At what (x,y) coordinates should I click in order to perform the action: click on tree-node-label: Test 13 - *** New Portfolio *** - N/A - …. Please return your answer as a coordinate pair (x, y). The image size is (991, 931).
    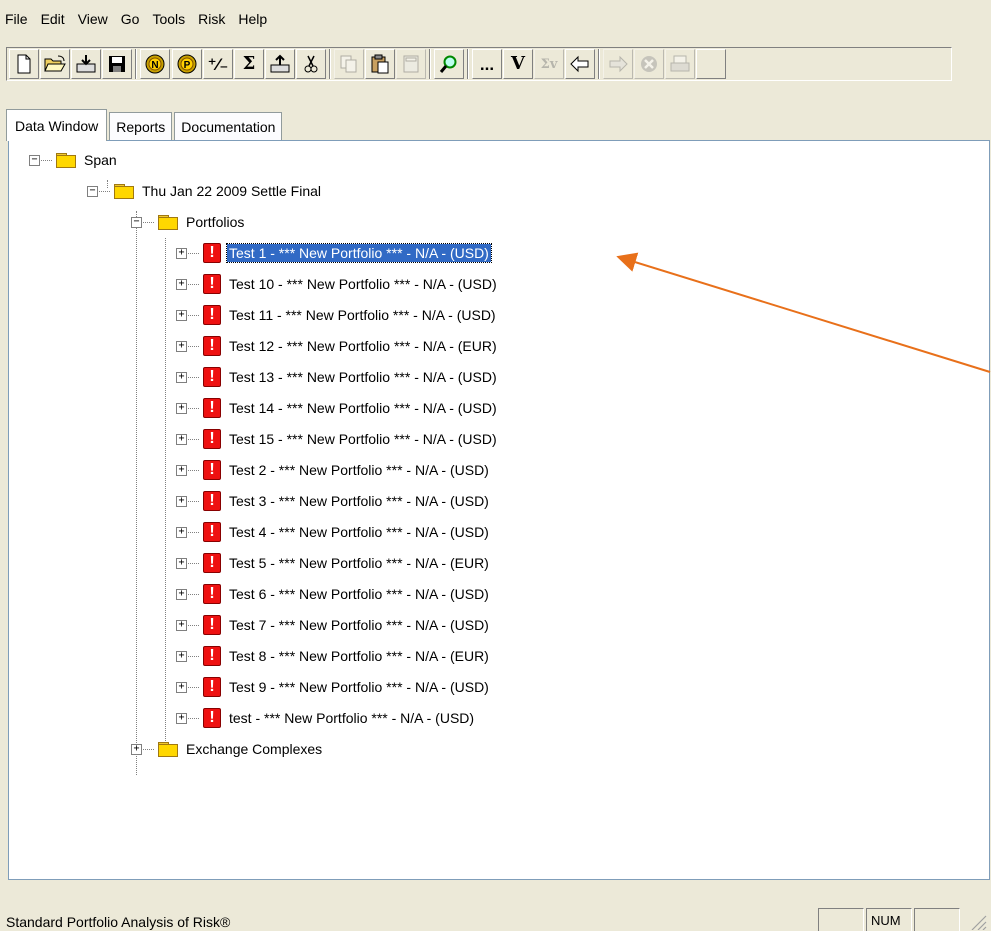
    Looking at the image, I should click on (363, 377).